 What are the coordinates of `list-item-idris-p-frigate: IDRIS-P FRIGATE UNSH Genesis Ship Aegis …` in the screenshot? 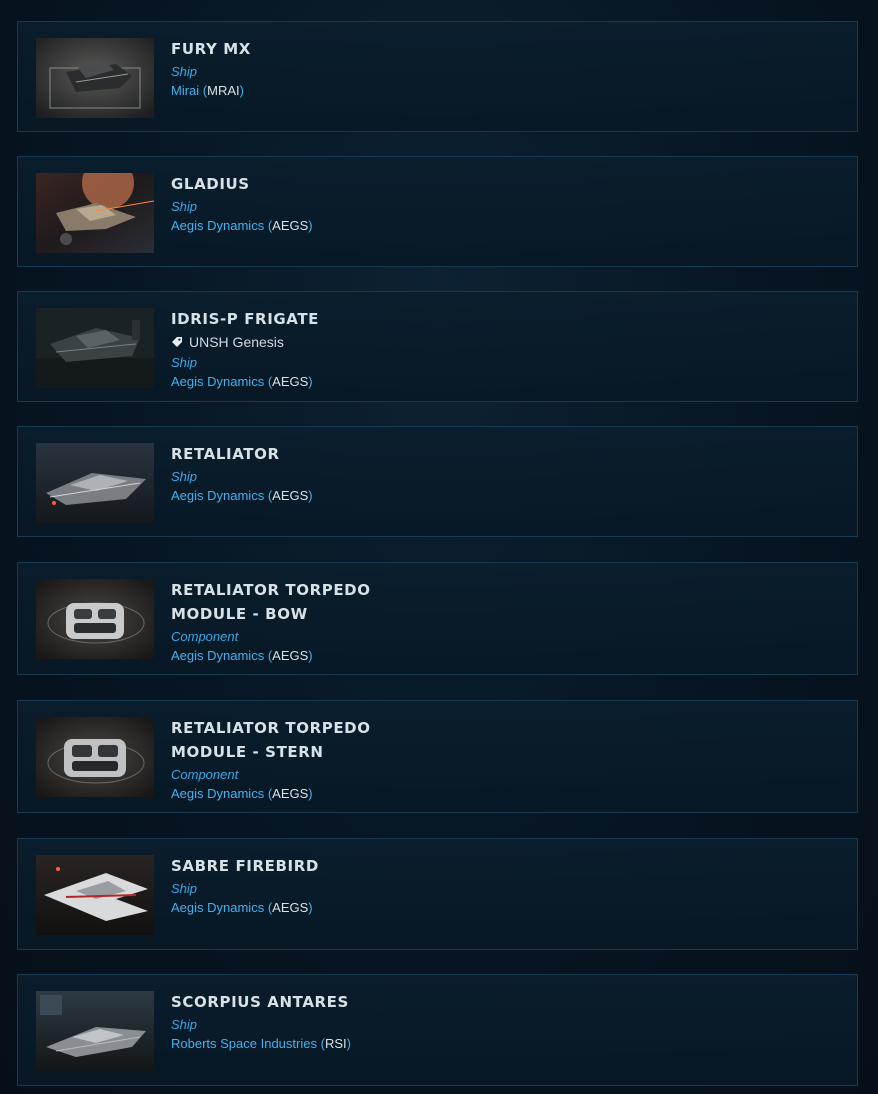 It's located at (437, 346).